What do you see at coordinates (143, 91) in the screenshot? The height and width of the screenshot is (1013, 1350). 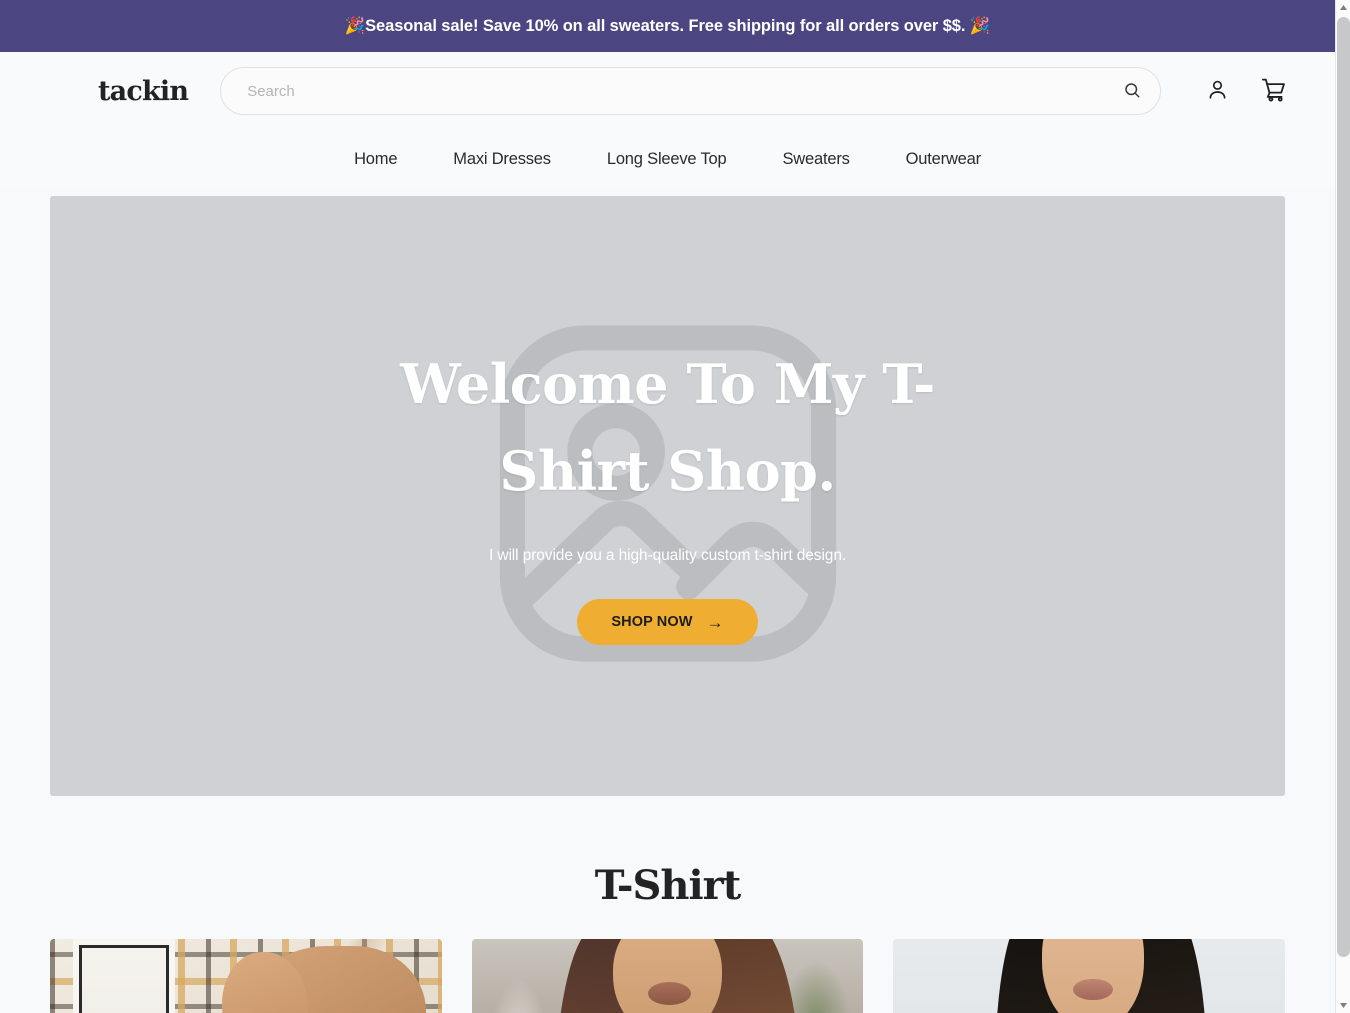 I see `brand-logo: tackin` at bounding box center [143, 91].